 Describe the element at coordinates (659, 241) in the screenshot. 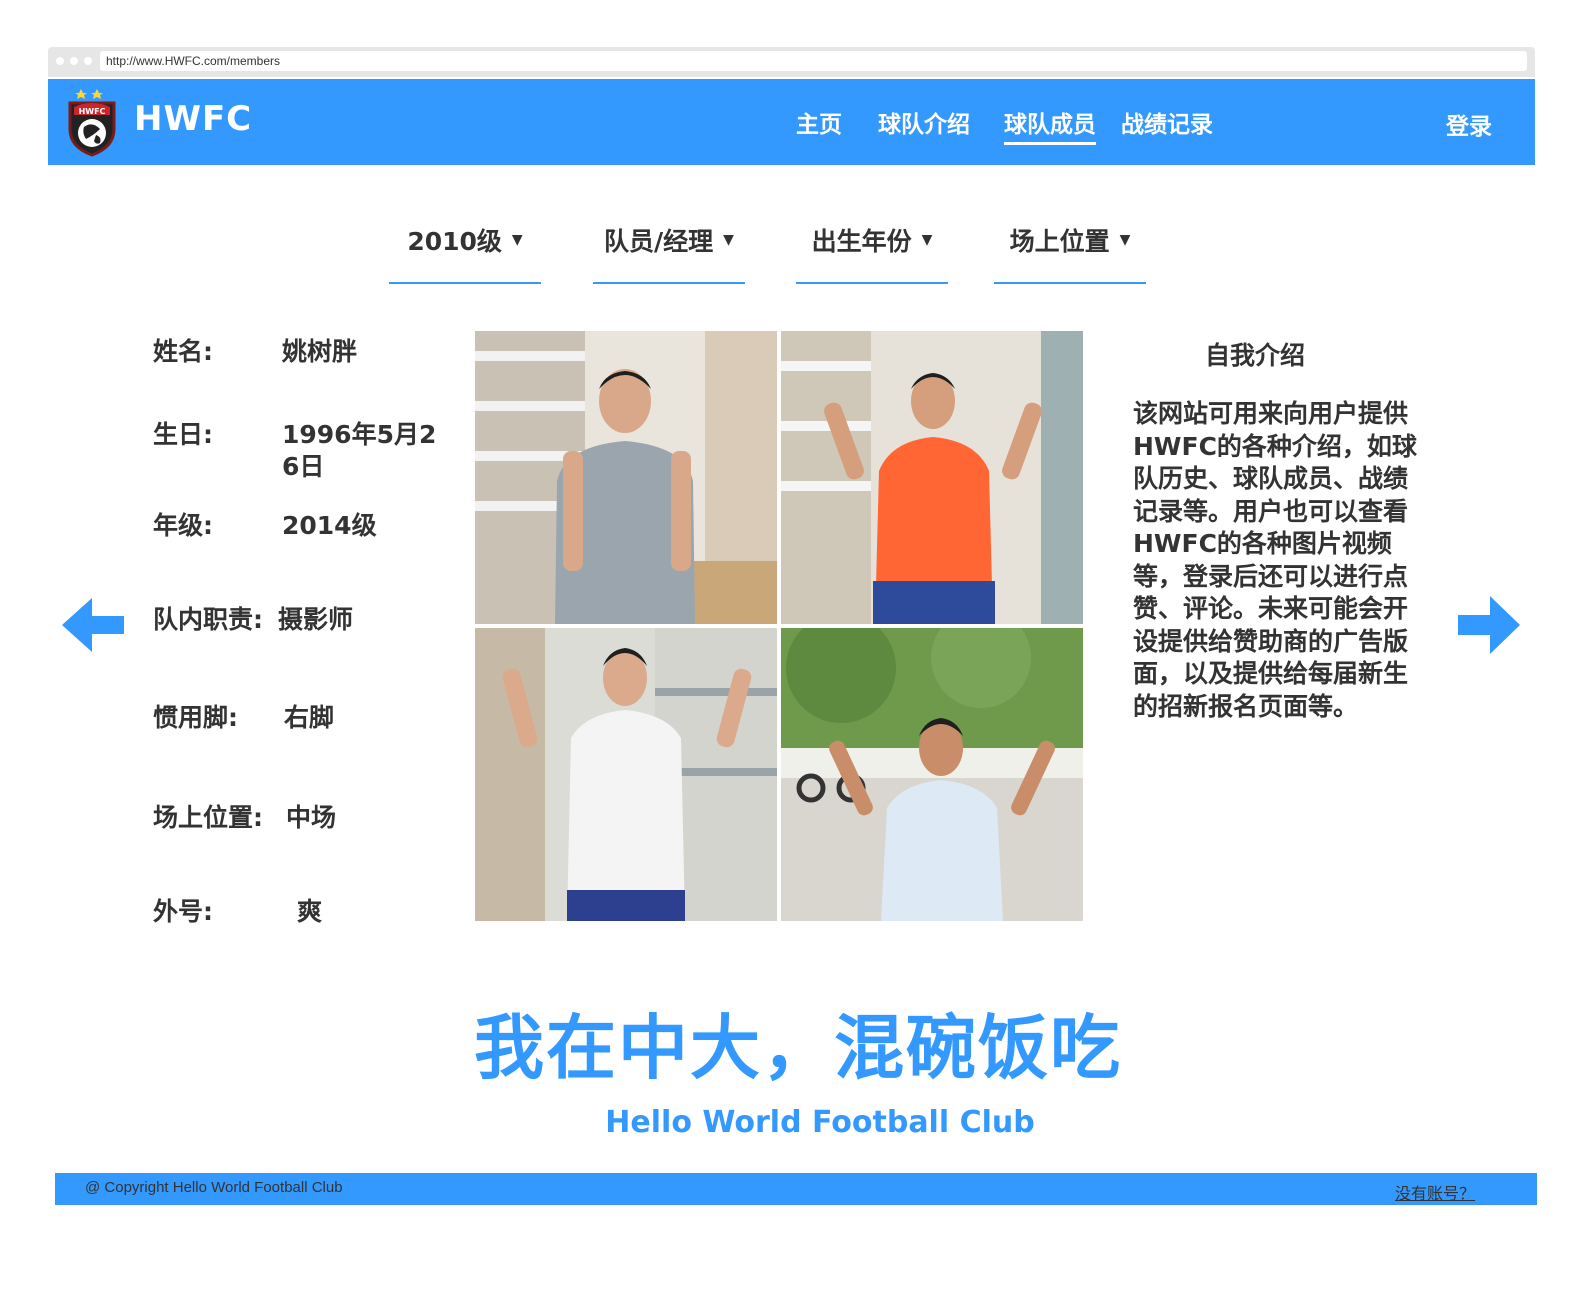

I see `filter-role-label: 队员/经理` at that location.